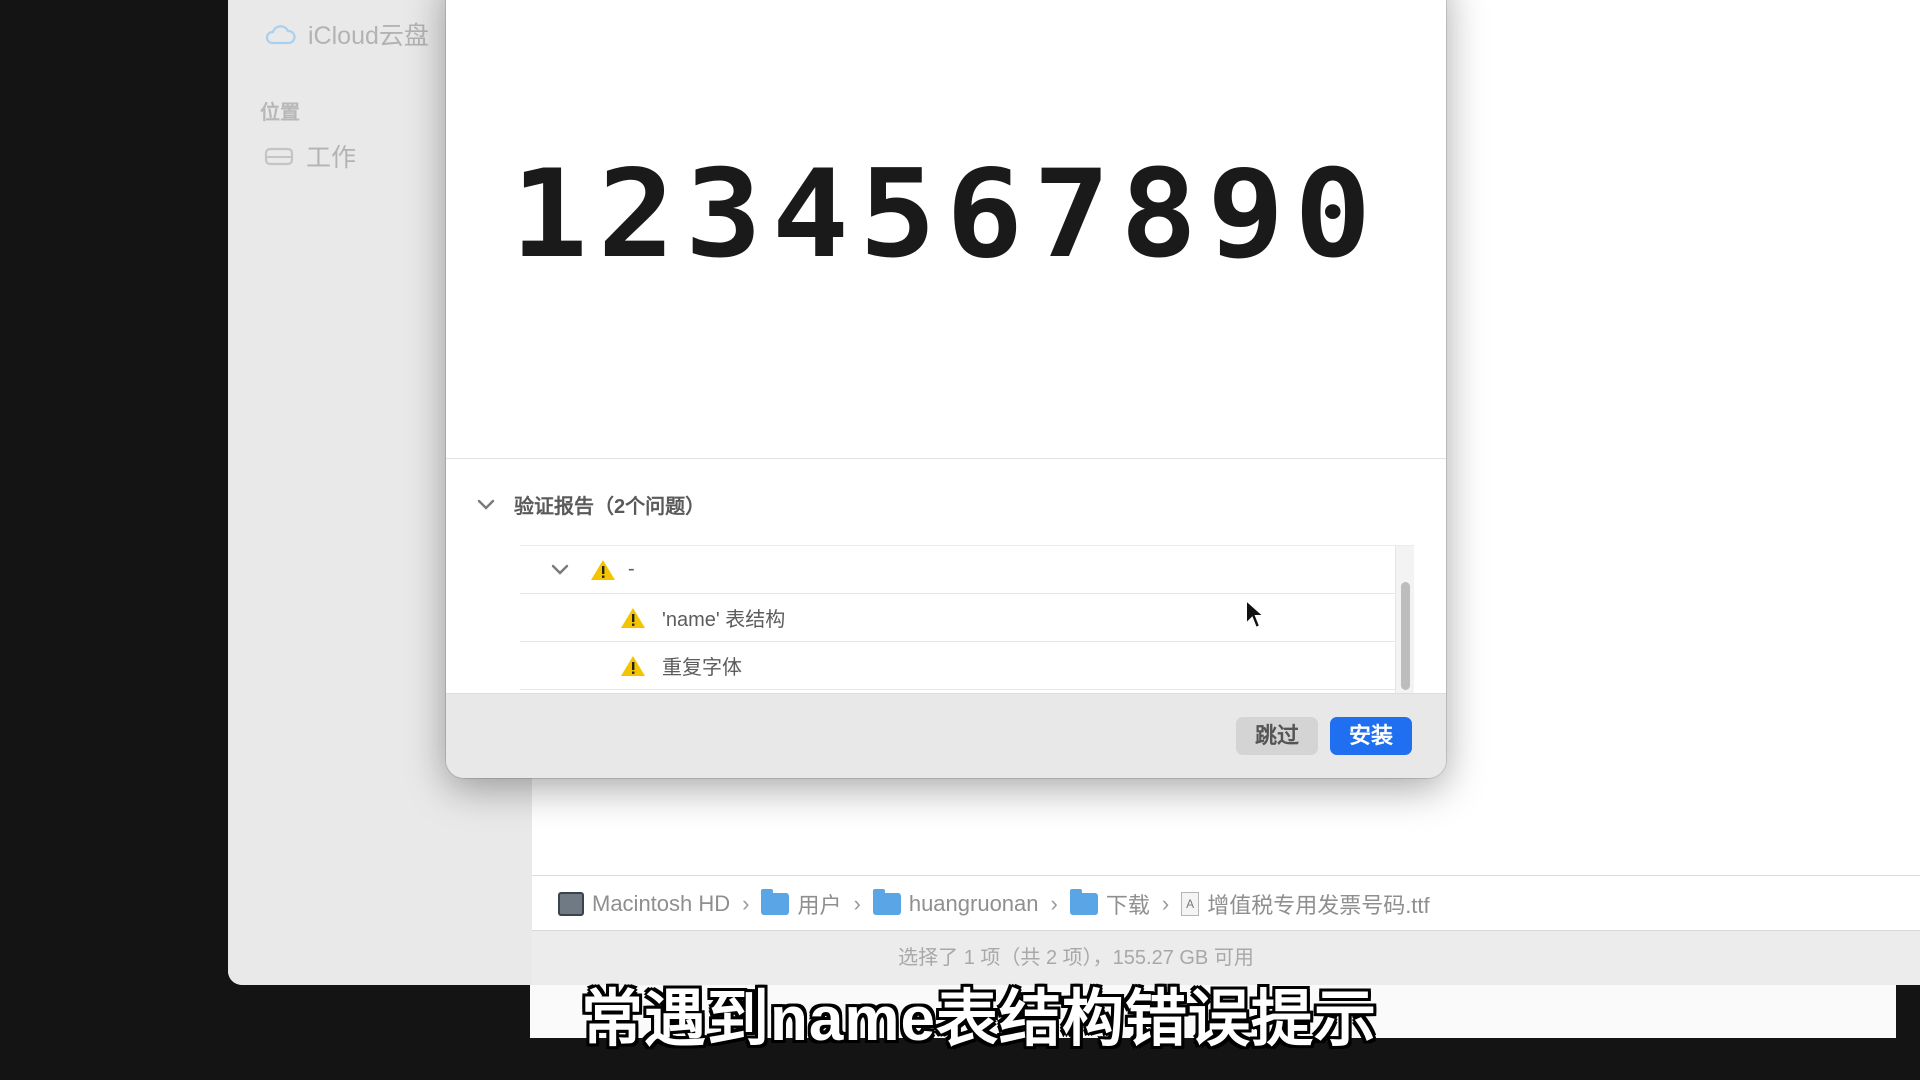 The image size is (1920, 1080). I want to click on path-item-users: 用户, so click(801, 904).